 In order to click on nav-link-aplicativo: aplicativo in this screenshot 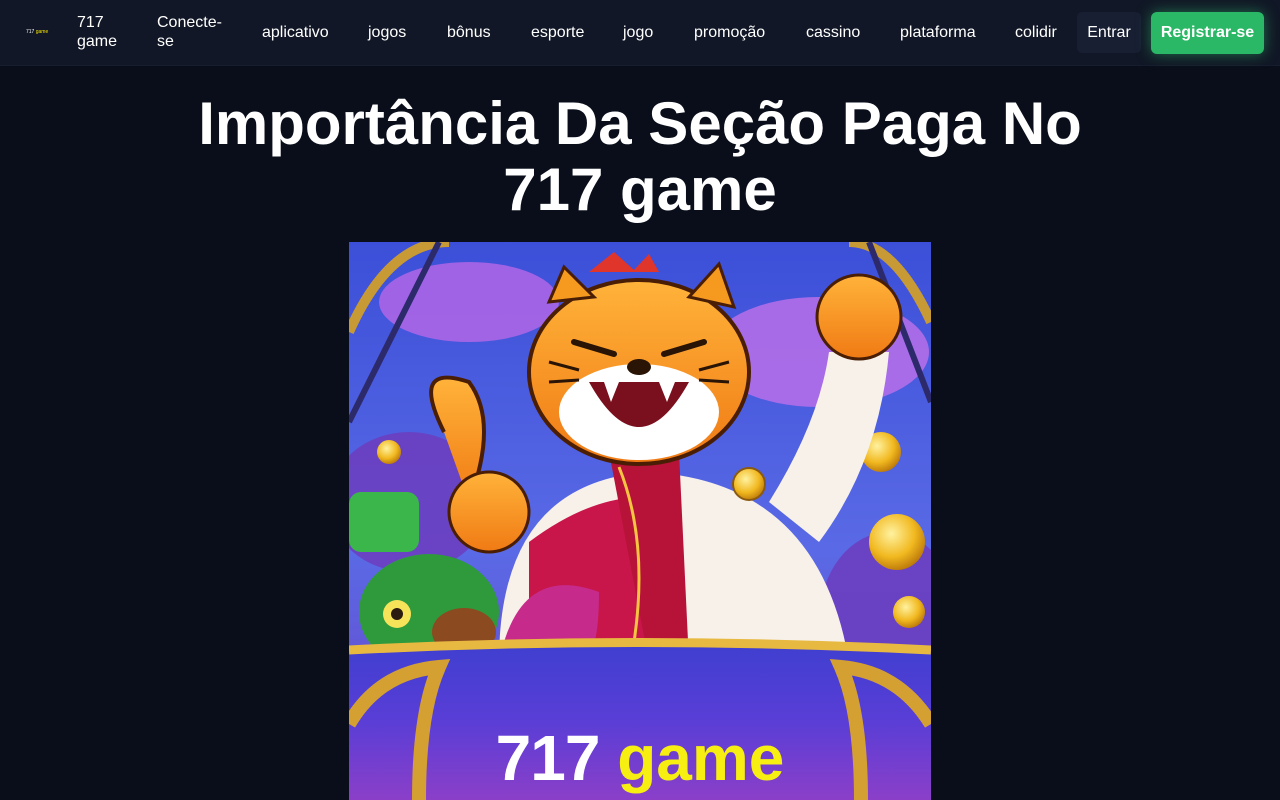, I will do `click(295, 32)`.